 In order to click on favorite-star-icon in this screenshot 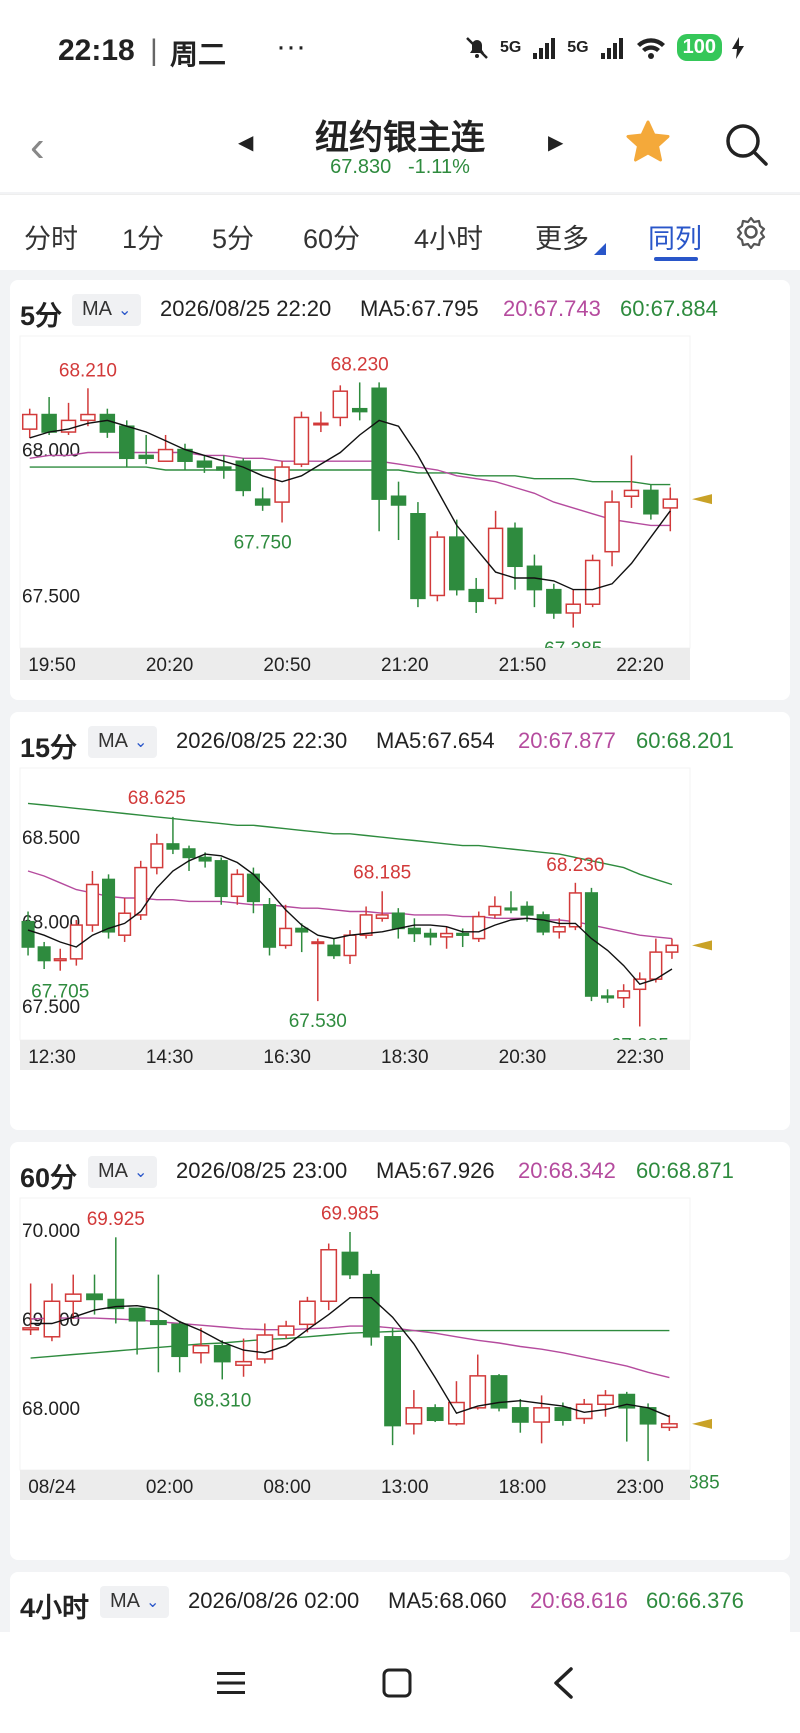, I will do `click(648, 142)`.